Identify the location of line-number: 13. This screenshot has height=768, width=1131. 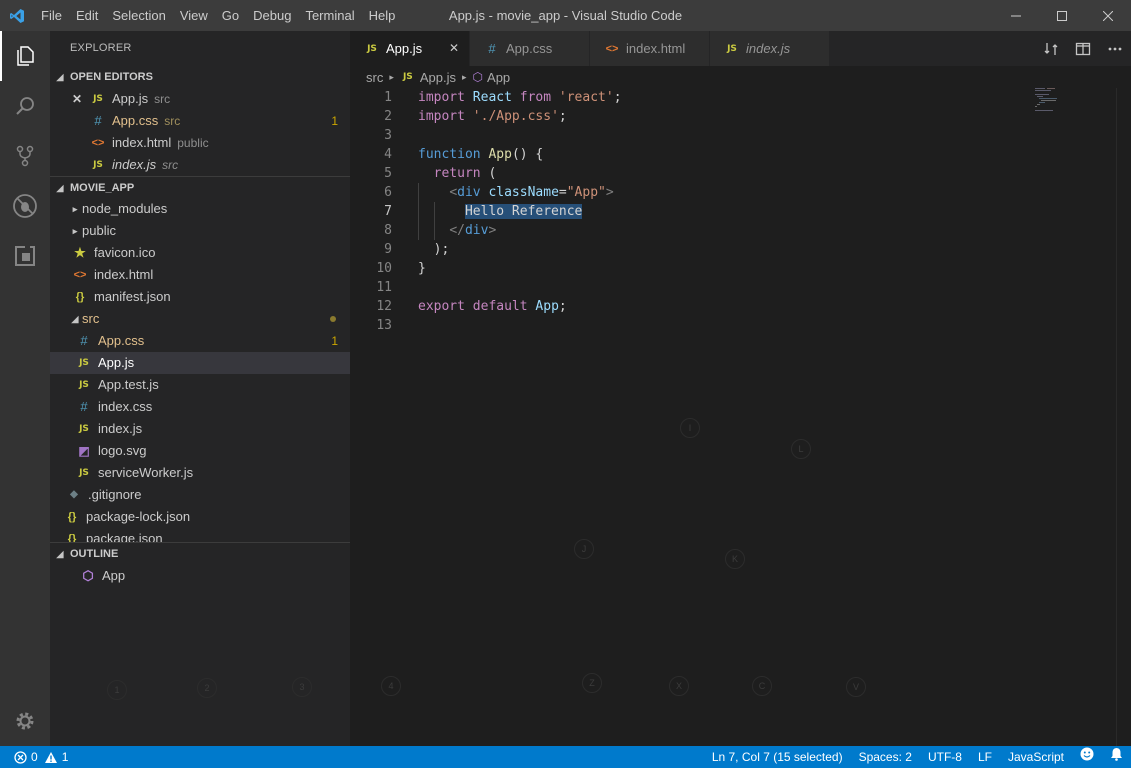
(384, 325).